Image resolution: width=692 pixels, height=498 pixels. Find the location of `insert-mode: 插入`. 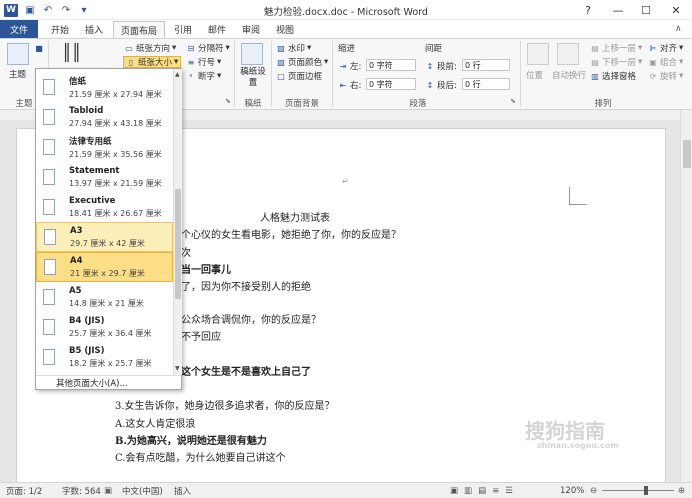

insert-mode: 插入 is located at coordinates (182, 491).